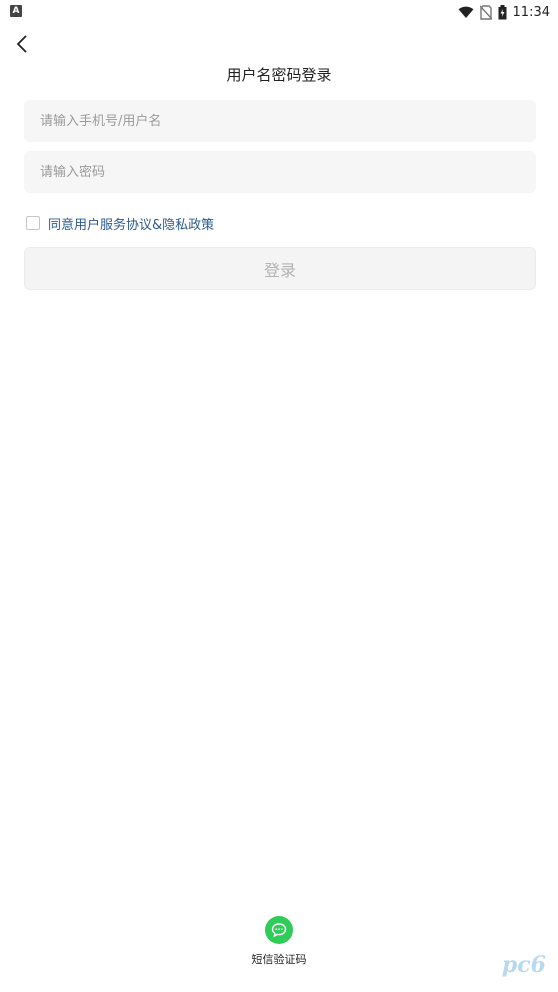 Image resolution: width=558 pixels, height=992 pixels. I want to click on sms-login-label: 短信验证码, so click(279, 959).